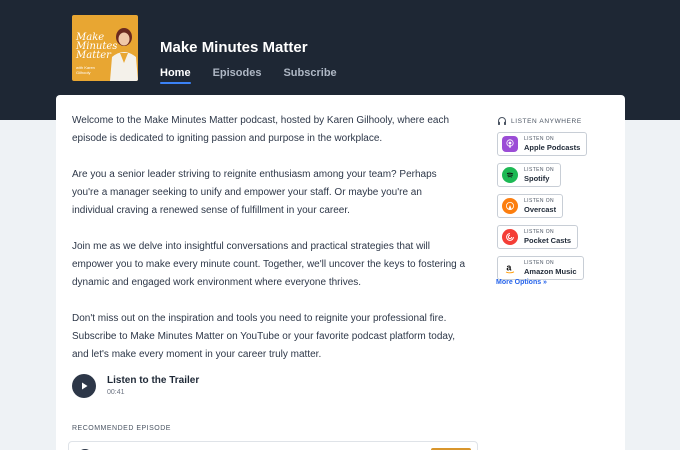 This screenshot has width=680, height=450. What do you see at coordinates (309, 75) in the screenshot?
I see `tab-subscribe: Subscribe` at bounding box center [309, 75].